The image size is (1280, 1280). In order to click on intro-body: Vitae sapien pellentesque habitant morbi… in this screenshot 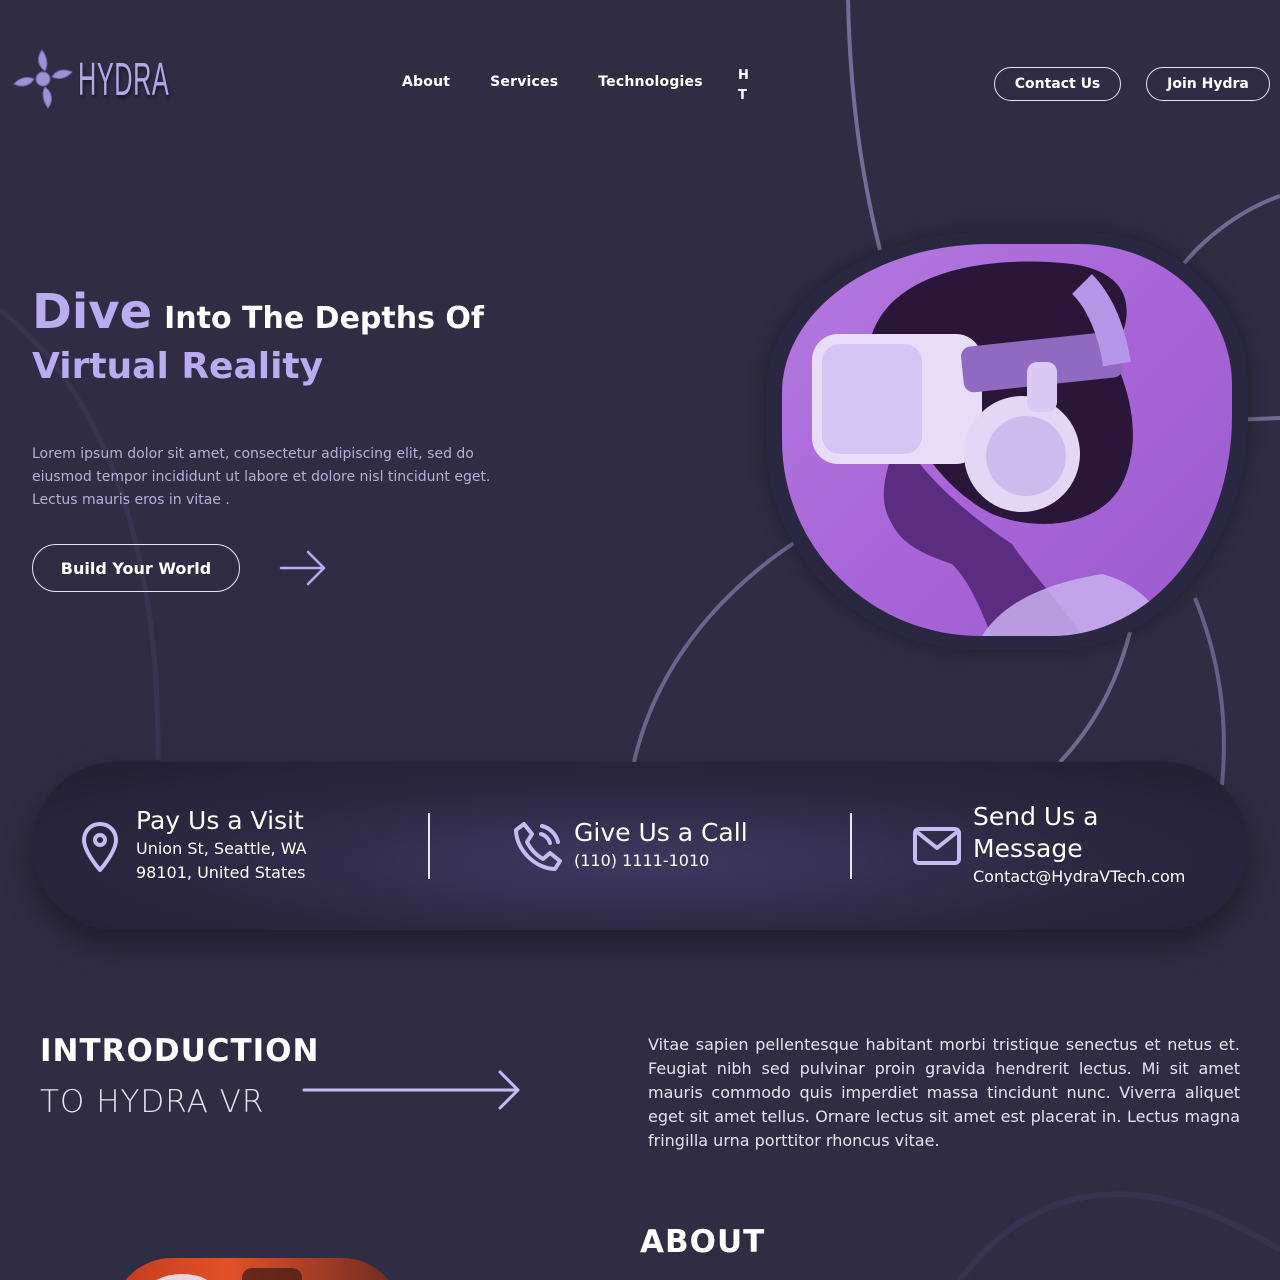, I will do `click(944, 1092)`.